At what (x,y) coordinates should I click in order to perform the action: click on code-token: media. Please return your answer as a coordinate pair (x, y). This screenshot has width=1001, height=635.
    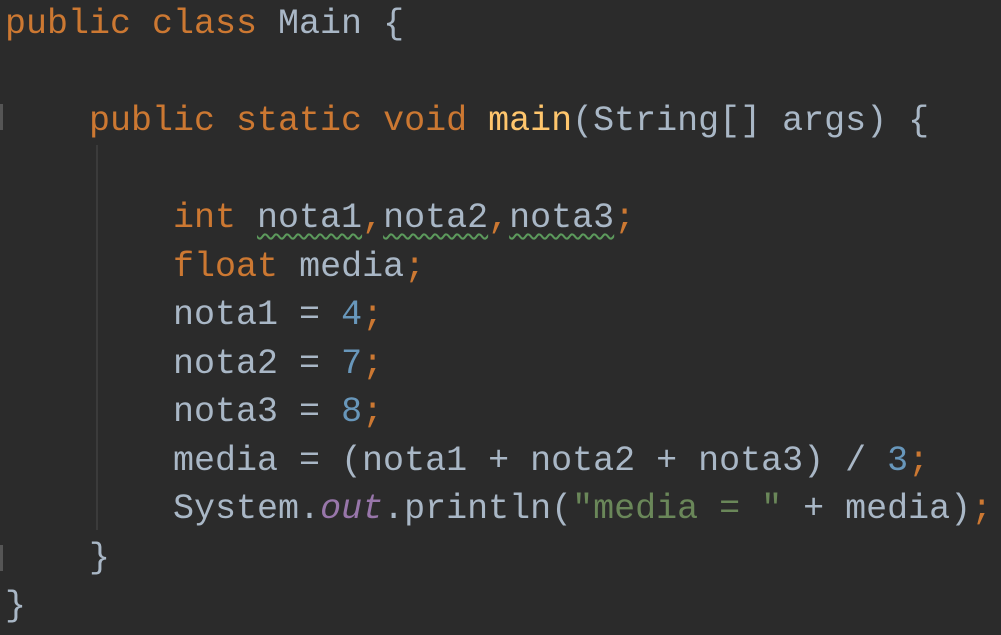
    Looking at the image, I should click on (352, 266).